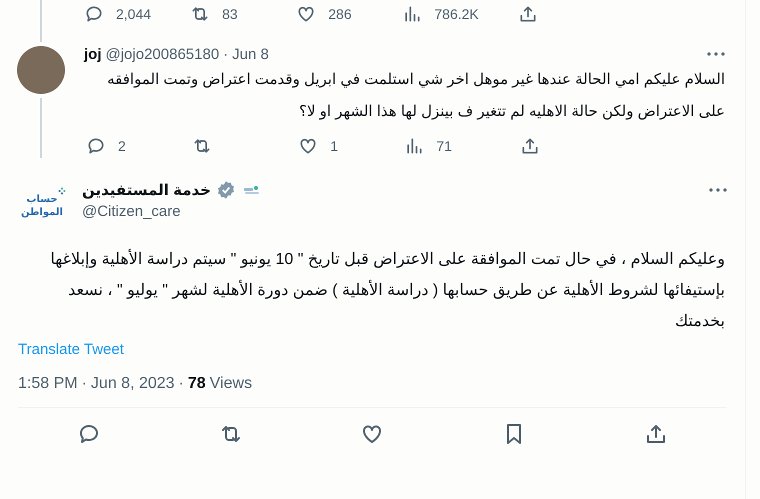  What do you see at coordinates (231, 384) in the screenshot?
I see `views-label: Views` at bounding box center [231, 384].